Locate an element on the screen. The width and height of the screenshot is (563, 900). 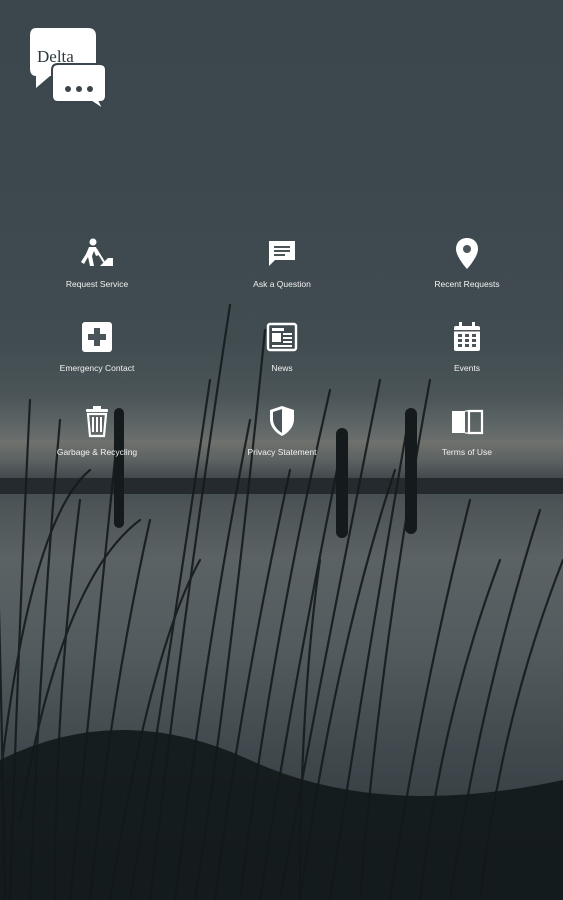
ask-question-button: Ask a Question is located at coordinates (282, 262).